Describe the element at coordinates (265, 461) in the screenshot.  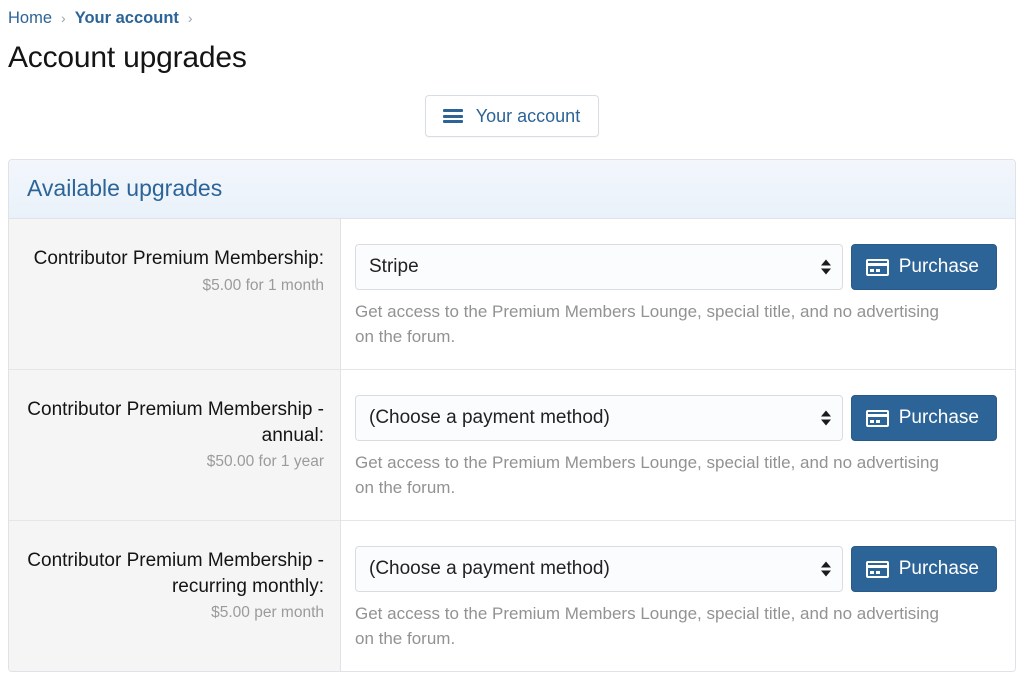
I see `upgrade-price: $50.00 for 1 year` at that location.